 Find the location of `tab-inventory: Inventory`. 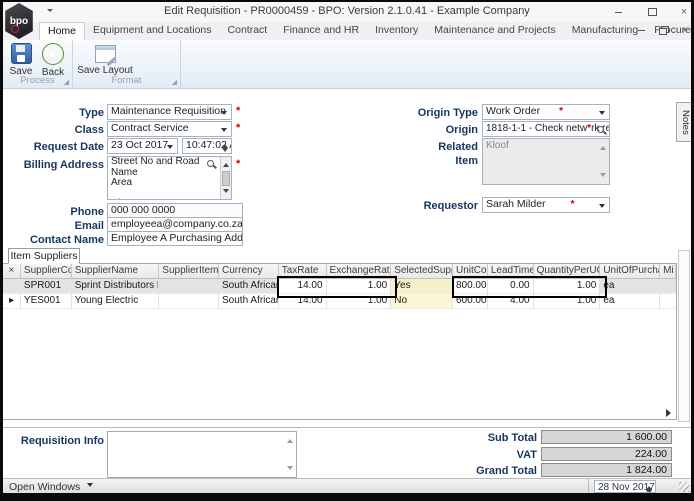

tab-inventory: Inventory is located at coordinates (396, 31).